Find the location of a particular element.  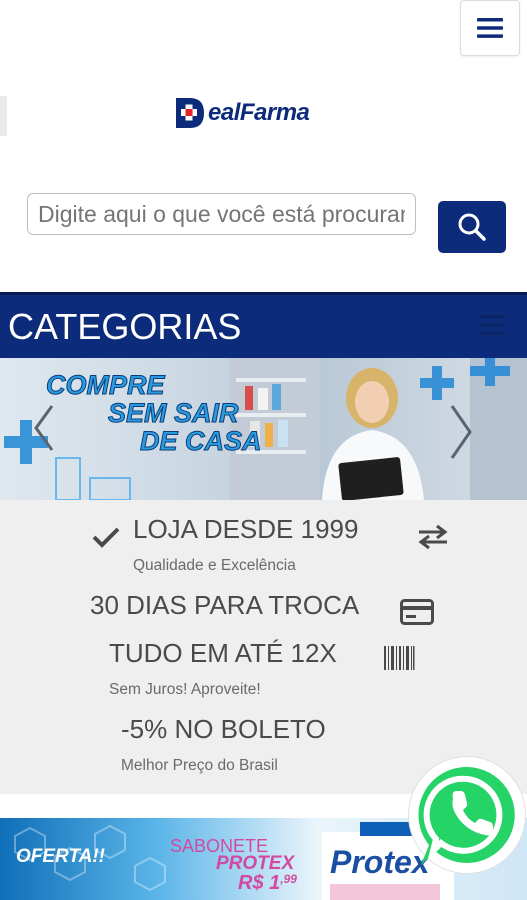

categories-title: CATEGORIAS is located at coordinates (125, 326).